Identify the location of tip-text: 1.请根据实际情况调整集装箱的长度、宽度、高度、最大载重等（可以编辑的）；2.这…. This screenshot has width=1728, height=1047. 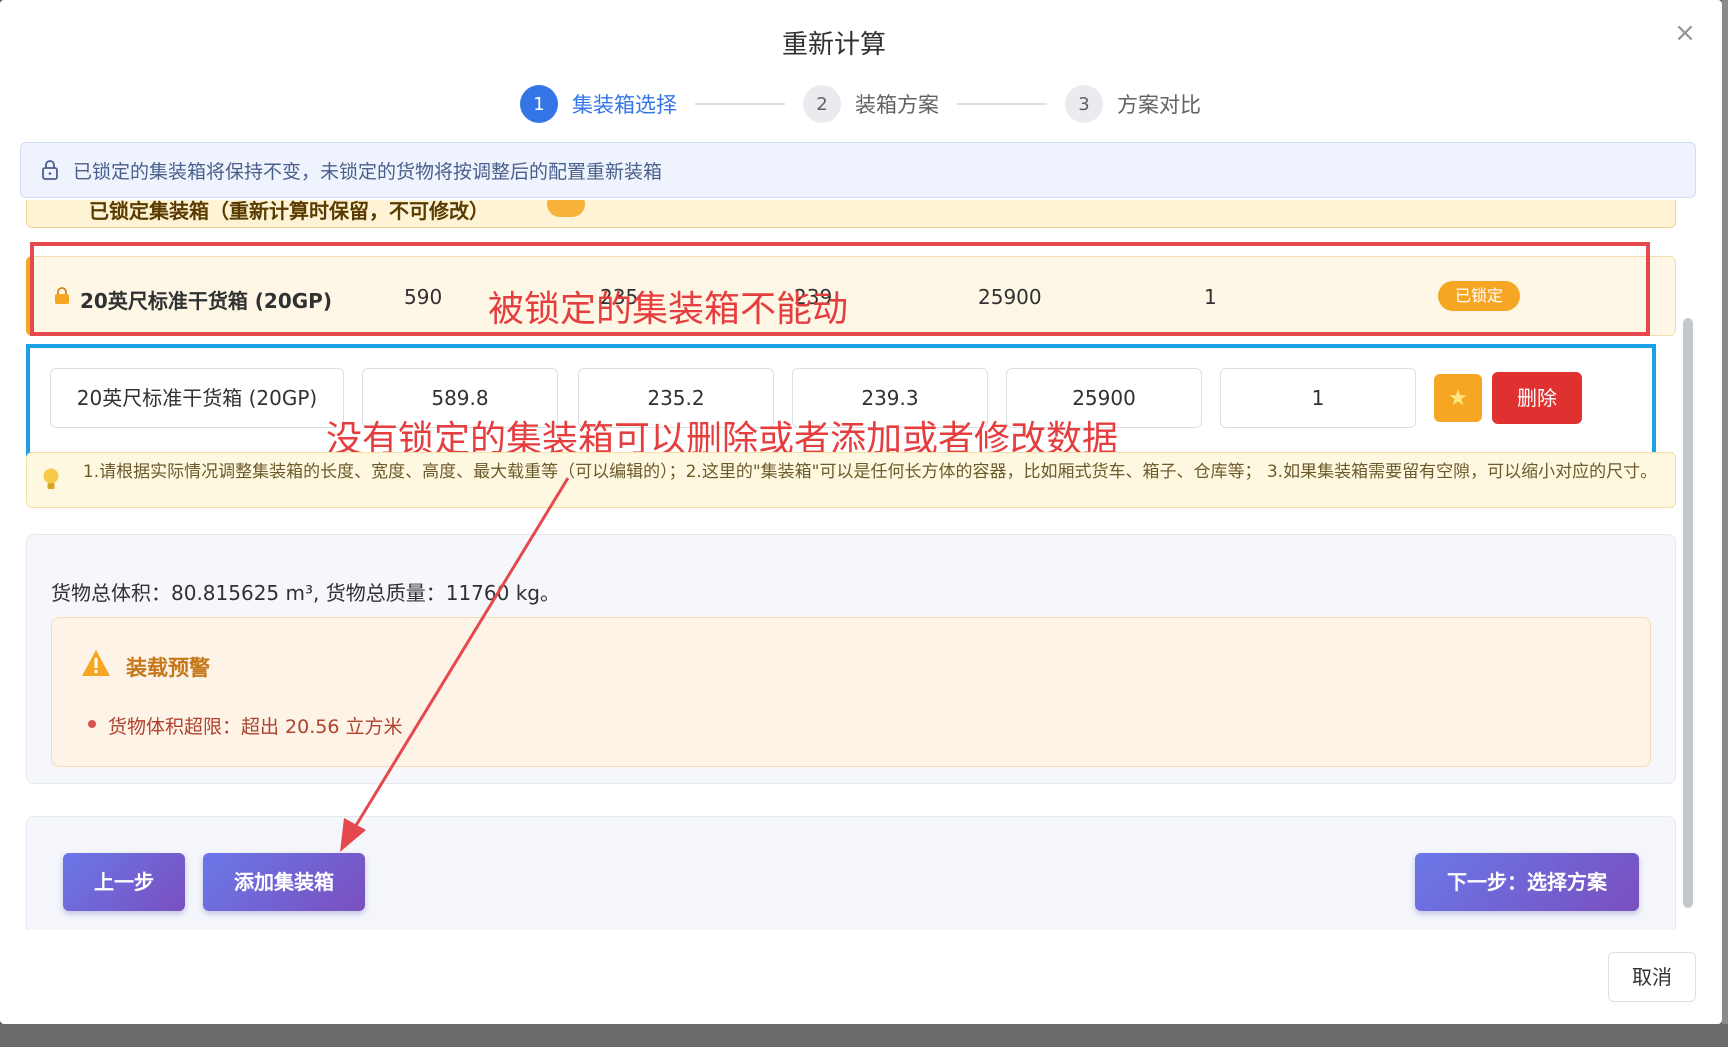
(870, 472).